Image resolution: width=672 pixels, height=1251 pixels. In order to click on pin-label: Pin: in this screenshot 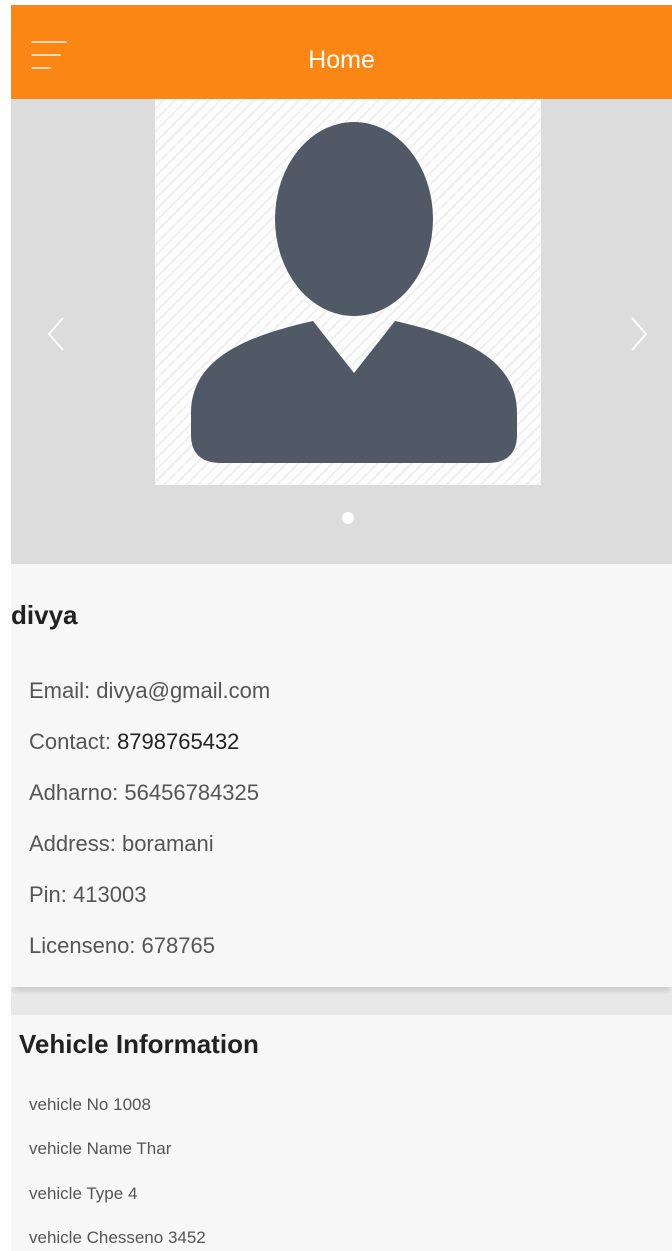, I will do `click(48, 894)`.